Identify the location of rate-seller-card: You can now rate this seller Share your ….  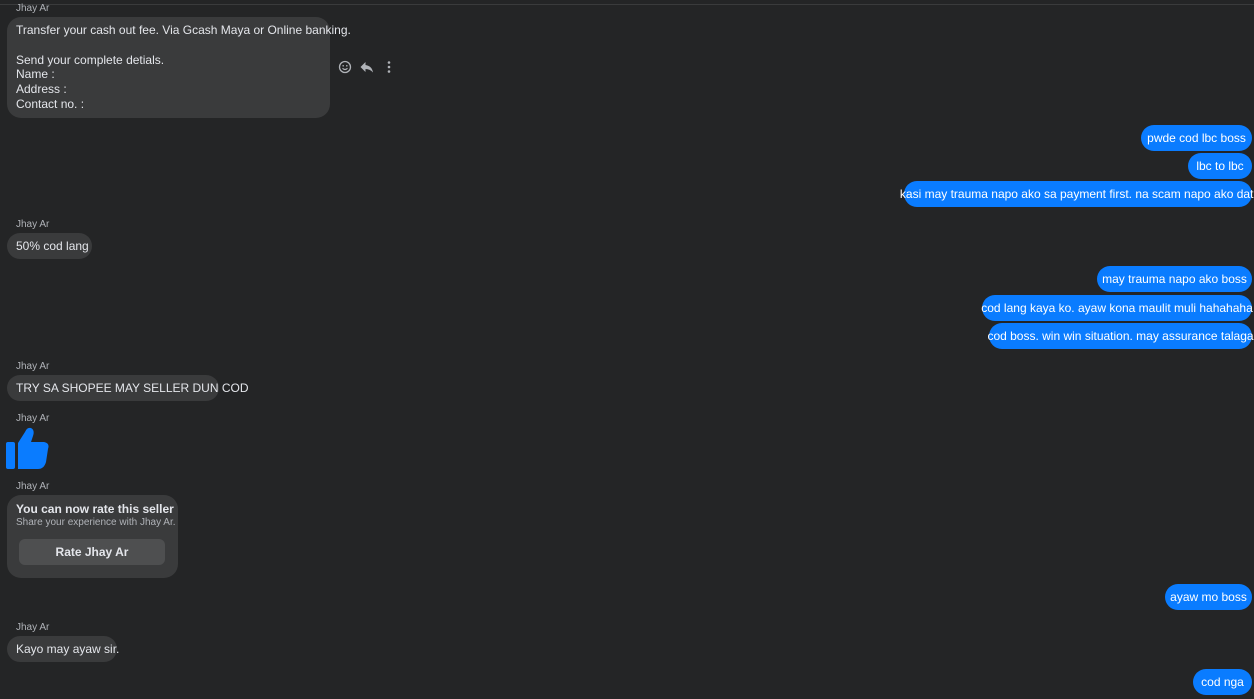
(92, 536).